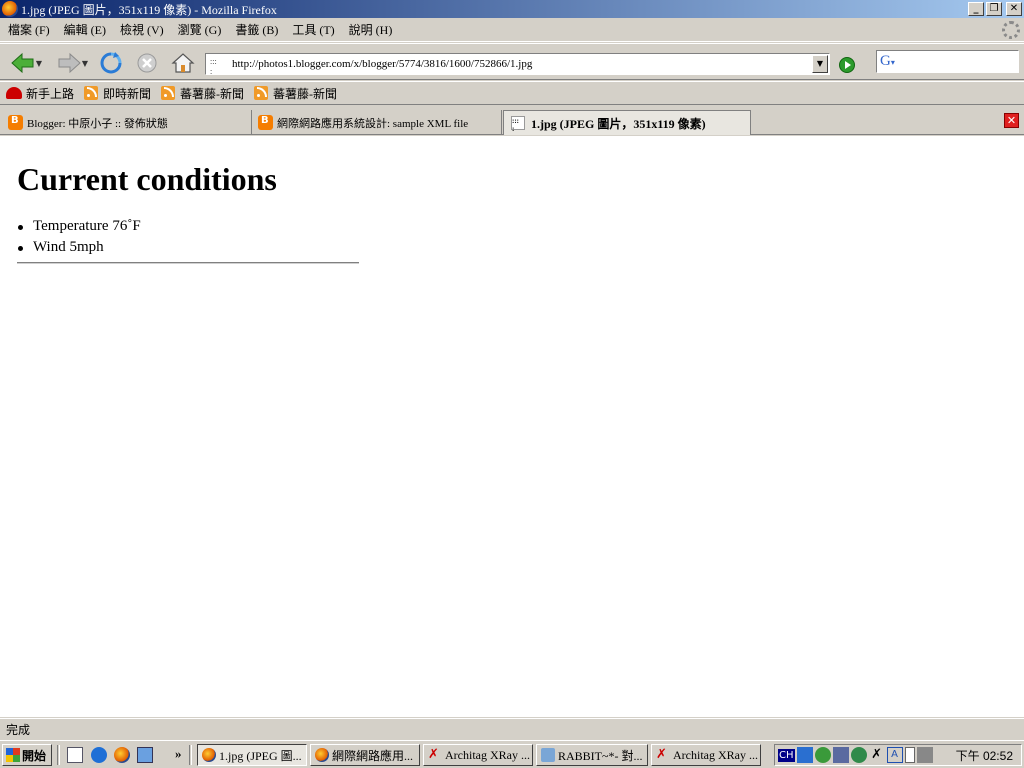 This screenshot has height=768, width=1024. I want to click on menu-tools: 工具 (T), so click(313, 29).